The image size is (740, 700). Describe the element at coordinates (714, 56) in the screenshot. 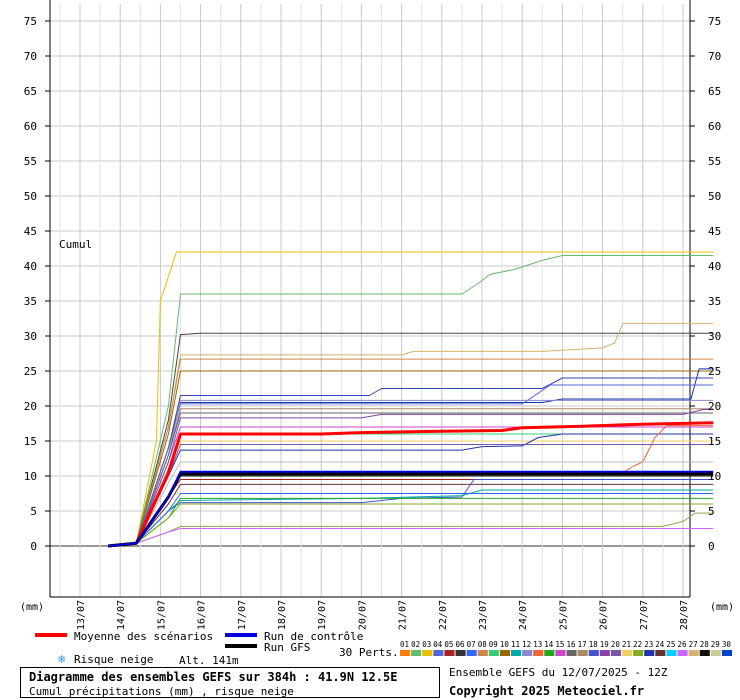

I see `y-tick-label-right: 70` at that location.